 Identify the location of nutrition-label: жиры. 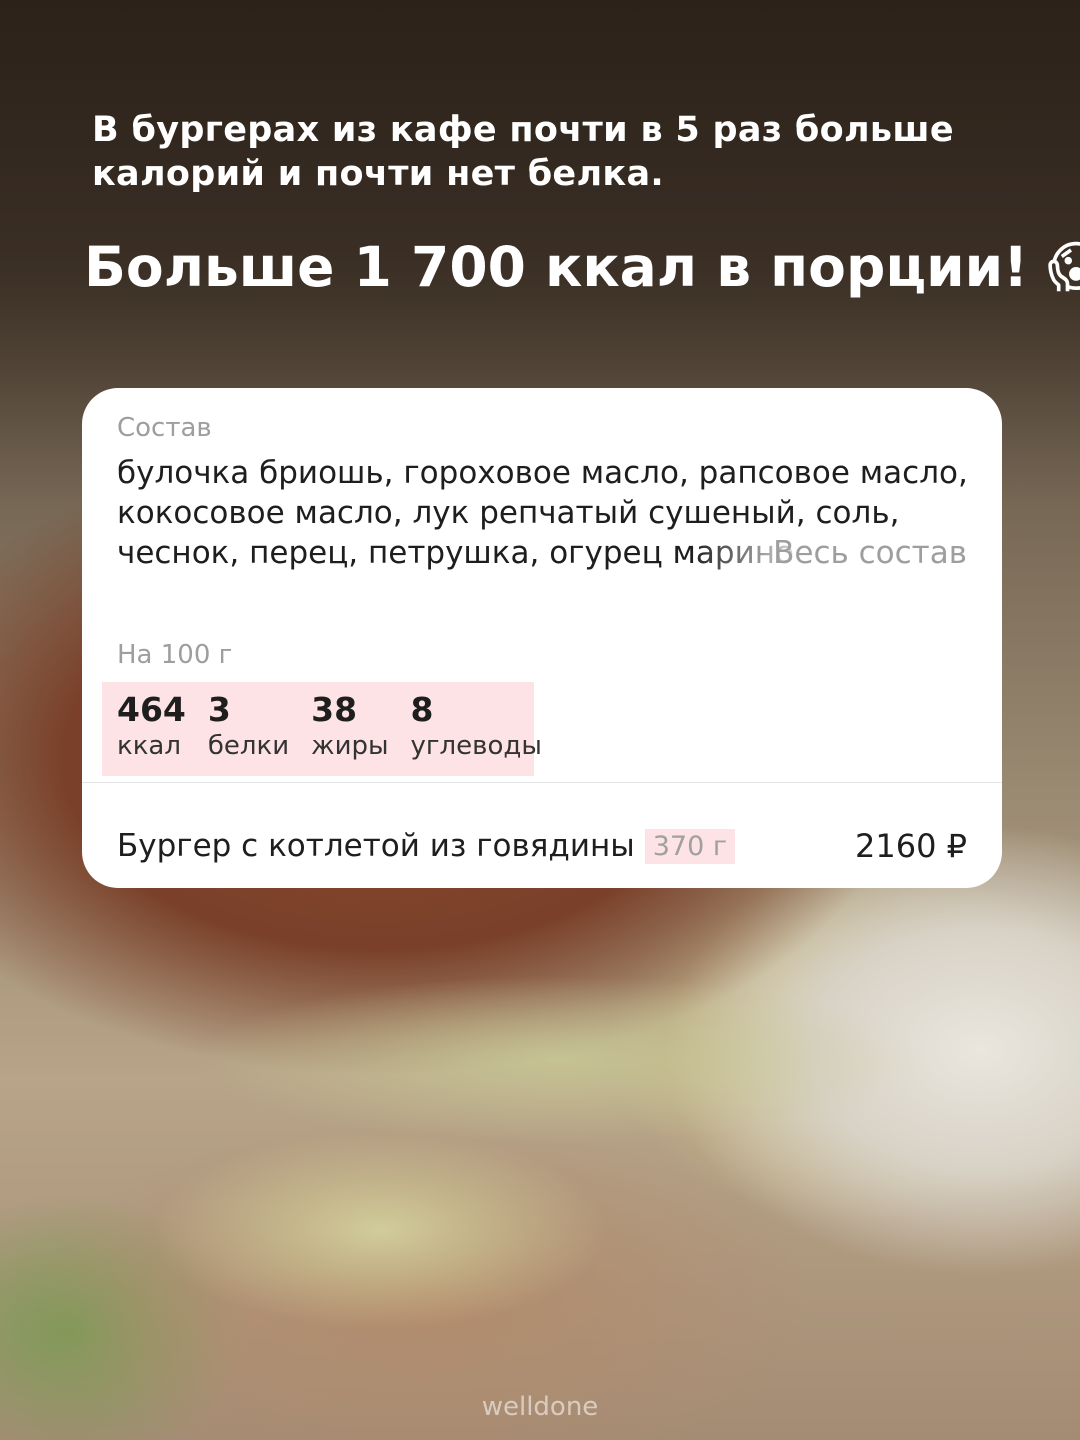
(350, 746).